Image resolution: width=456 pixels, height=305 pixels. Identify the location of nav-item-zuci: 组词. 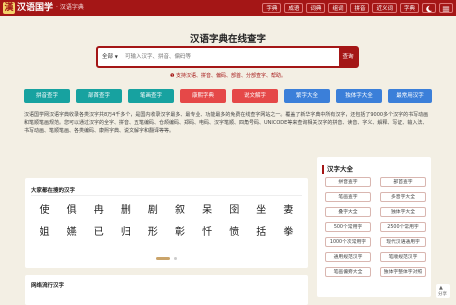
(338, 8).